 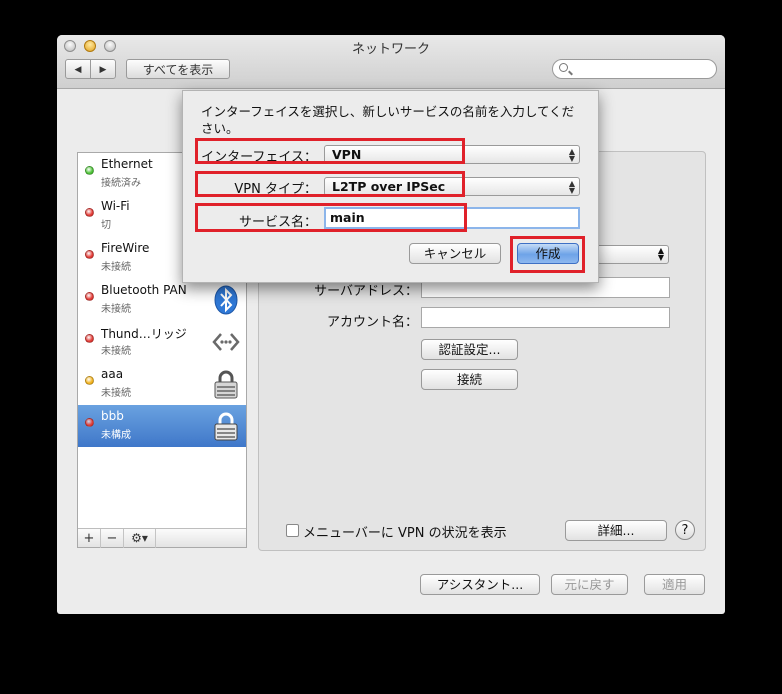 What do you see at coordinates (121, 183) in the screenshot?
I see `service-status: 接続済み` at bounding box center [121, 183].